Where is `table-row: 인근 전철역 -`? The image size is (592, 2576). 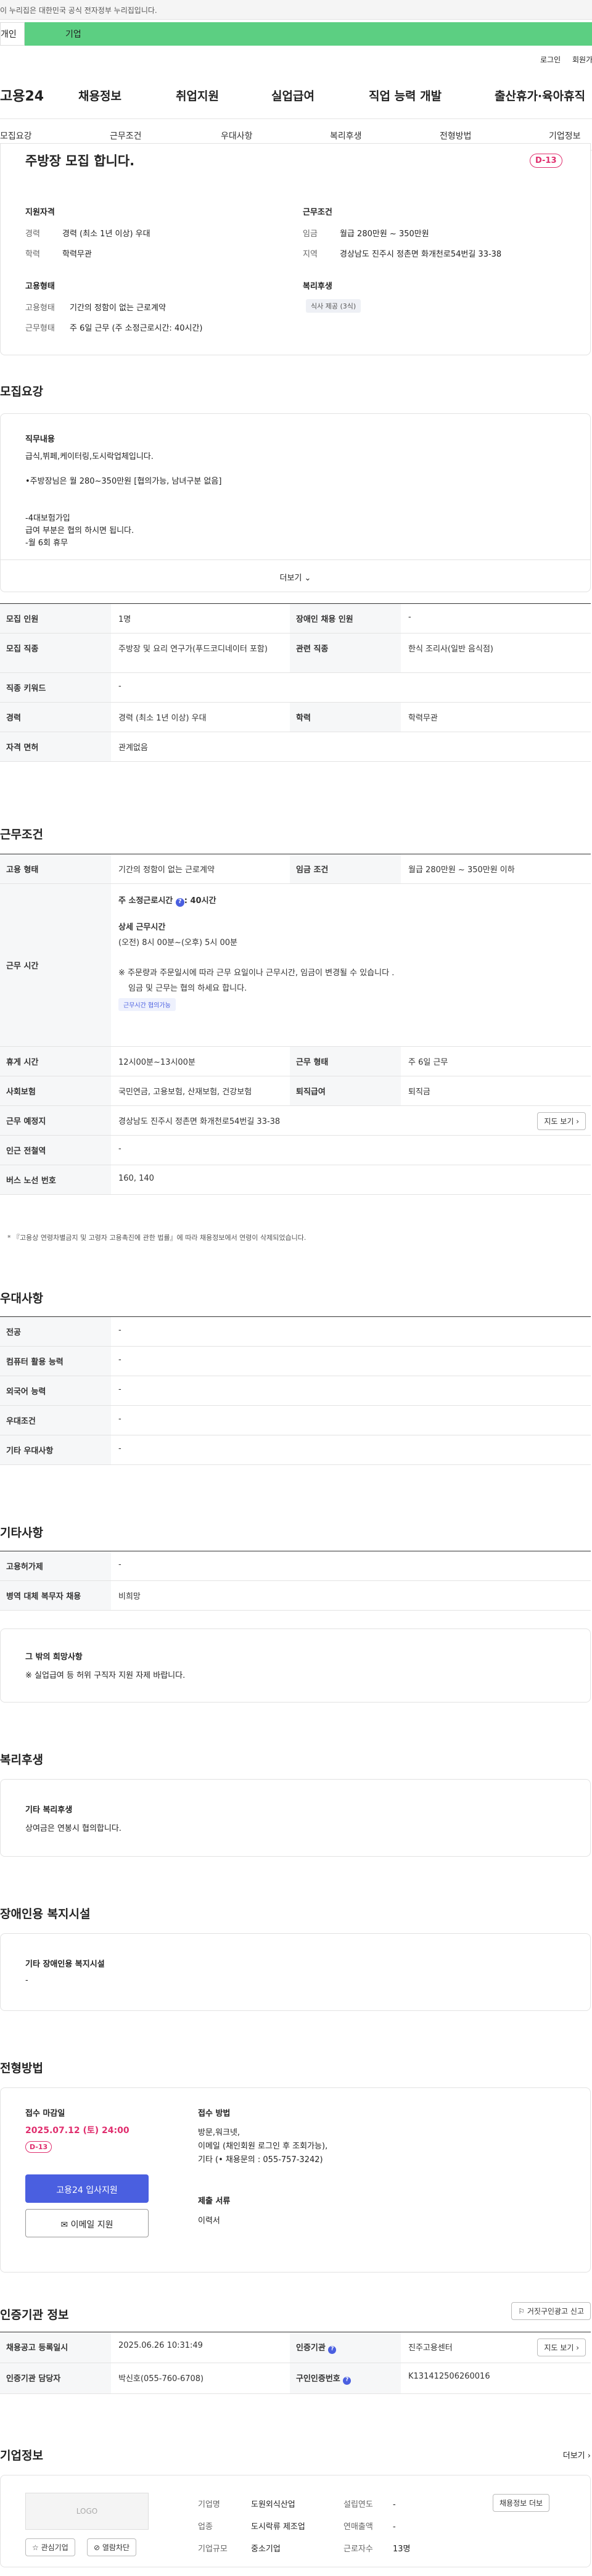
table-row: 인근 전철역 - is located at coordinates (296, 1150).